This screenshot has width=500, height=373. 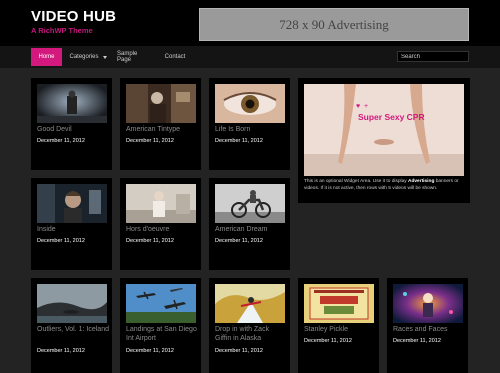 What do you see at coordinates (73, 130) in the screenshot?
I see `video-title: Good Devil` at bounding box center [73, 130].